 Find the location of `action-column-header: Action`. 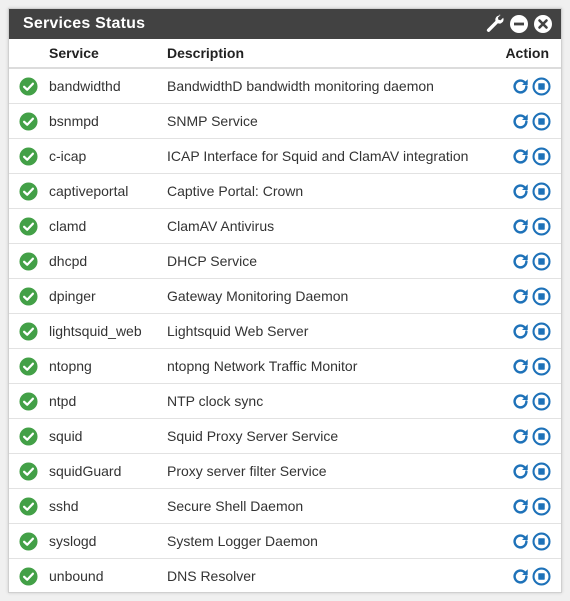

action-column-header: Action is located at coordinates (520, 54).